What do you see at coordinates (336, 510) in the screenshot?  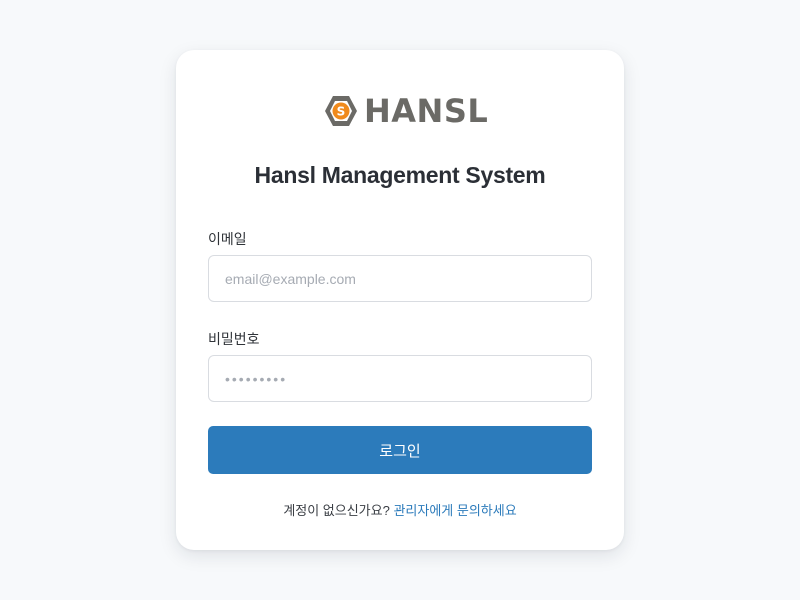 I see `no-account-text: 계정이 없으신가요?` at bounding box center [336, 510].